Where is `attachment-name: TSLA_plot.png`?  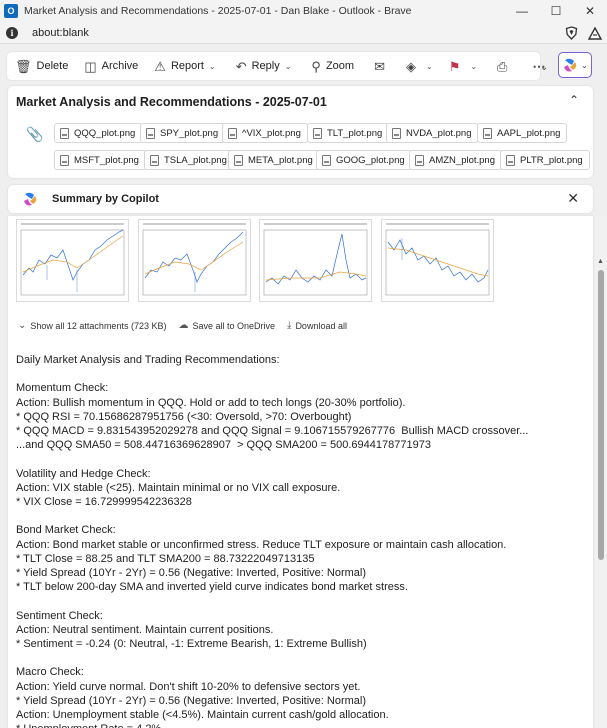 attachment-name: TSLA_plot.png is located at coordinates (195, 160).